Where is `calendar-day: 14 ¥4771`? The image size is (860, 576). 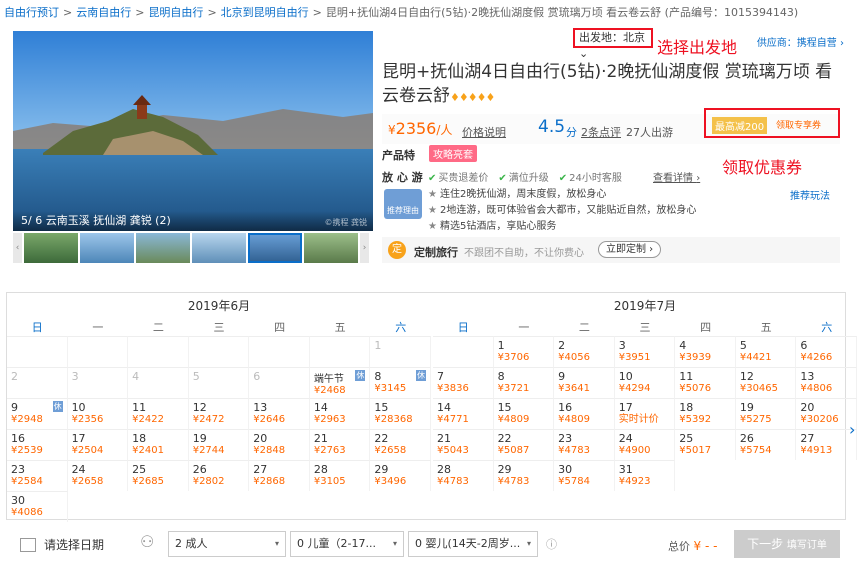 calendar-day: 14 ¥4771 is located at coordinates (463, 413).